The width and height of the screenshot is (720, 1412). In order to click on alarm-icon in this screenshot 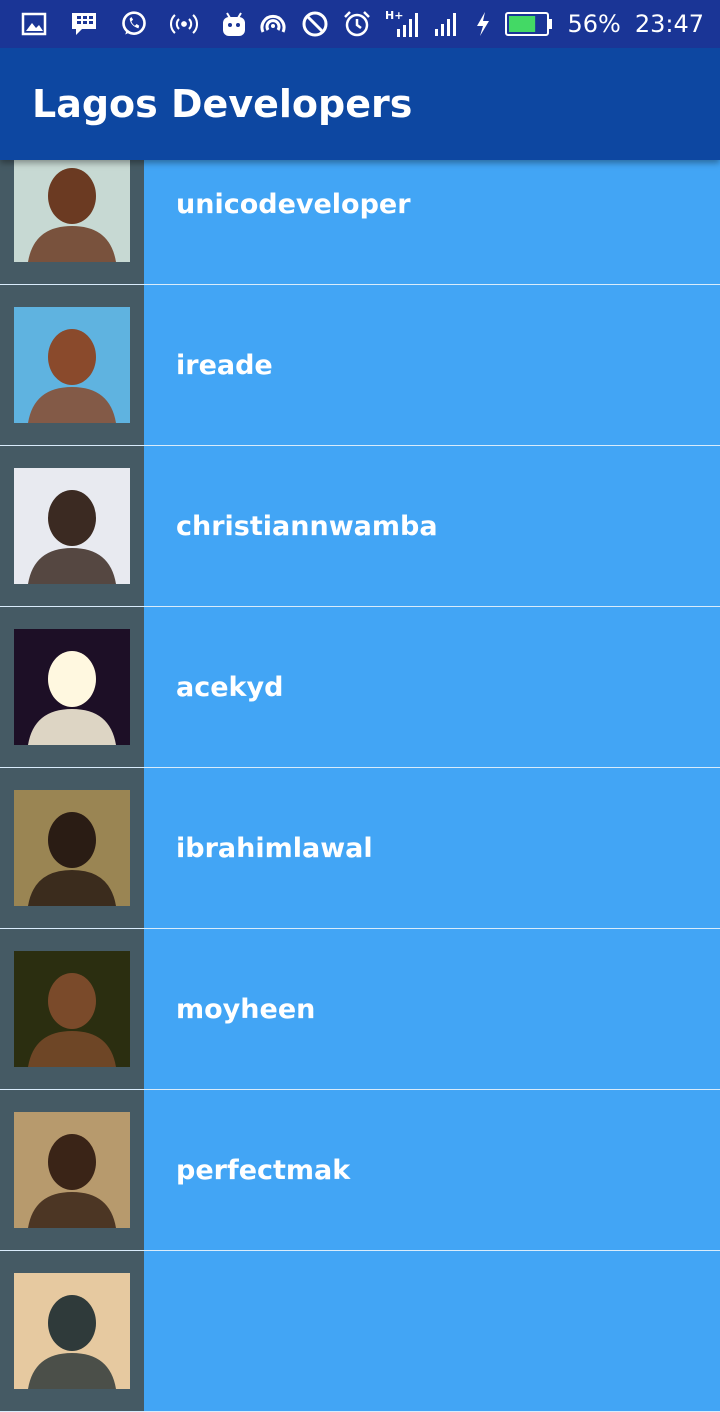, I will do `click(357, 24)`.